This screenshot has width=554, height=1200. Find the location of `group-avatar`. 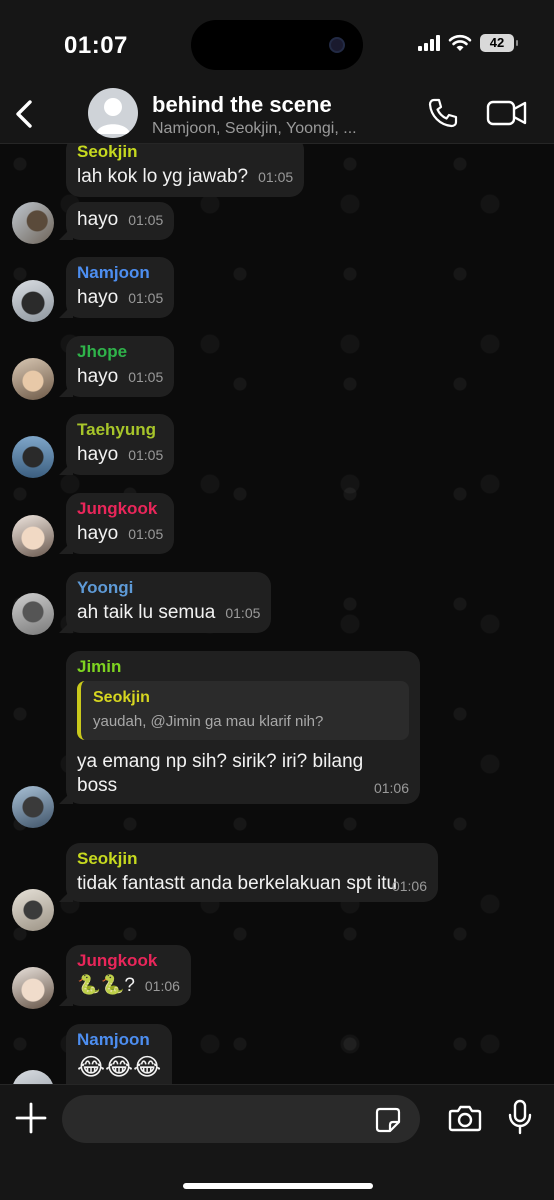

group-avatar is located at coordinates (113, 113).